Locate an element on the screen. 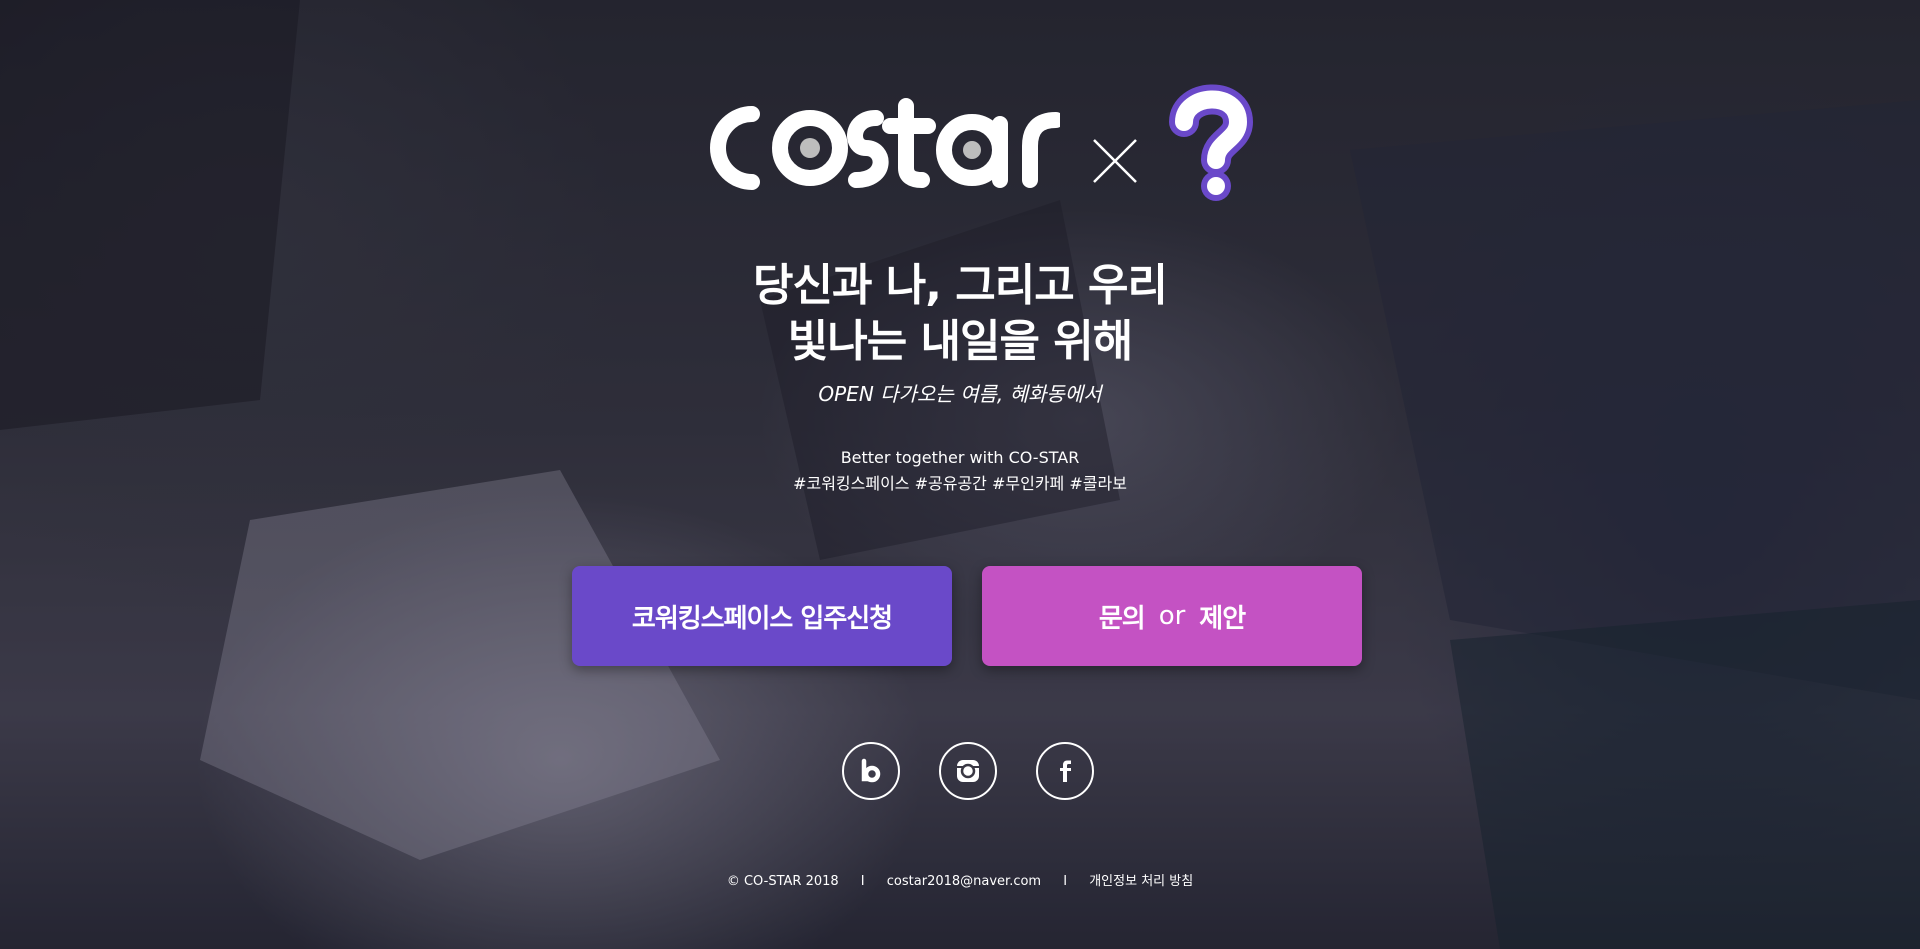 This screenshot has width=1920, height=949. instagram-icon is located at coordinates (968, 771).